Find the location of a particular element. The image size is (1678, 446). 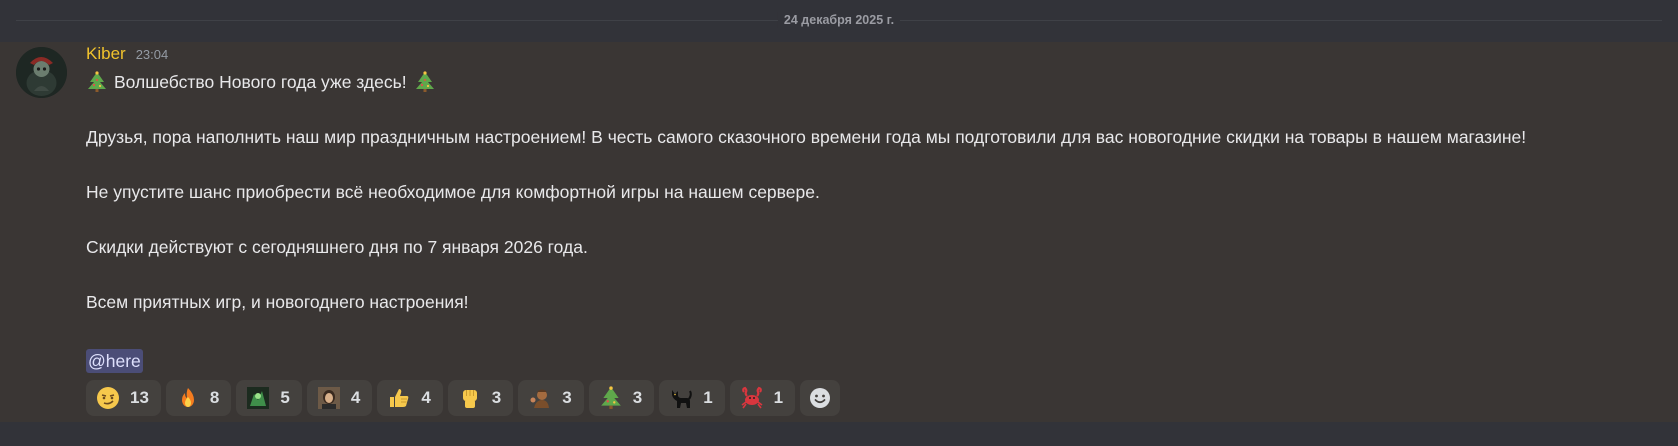

avatar-image is located at coordinates (41, 72).